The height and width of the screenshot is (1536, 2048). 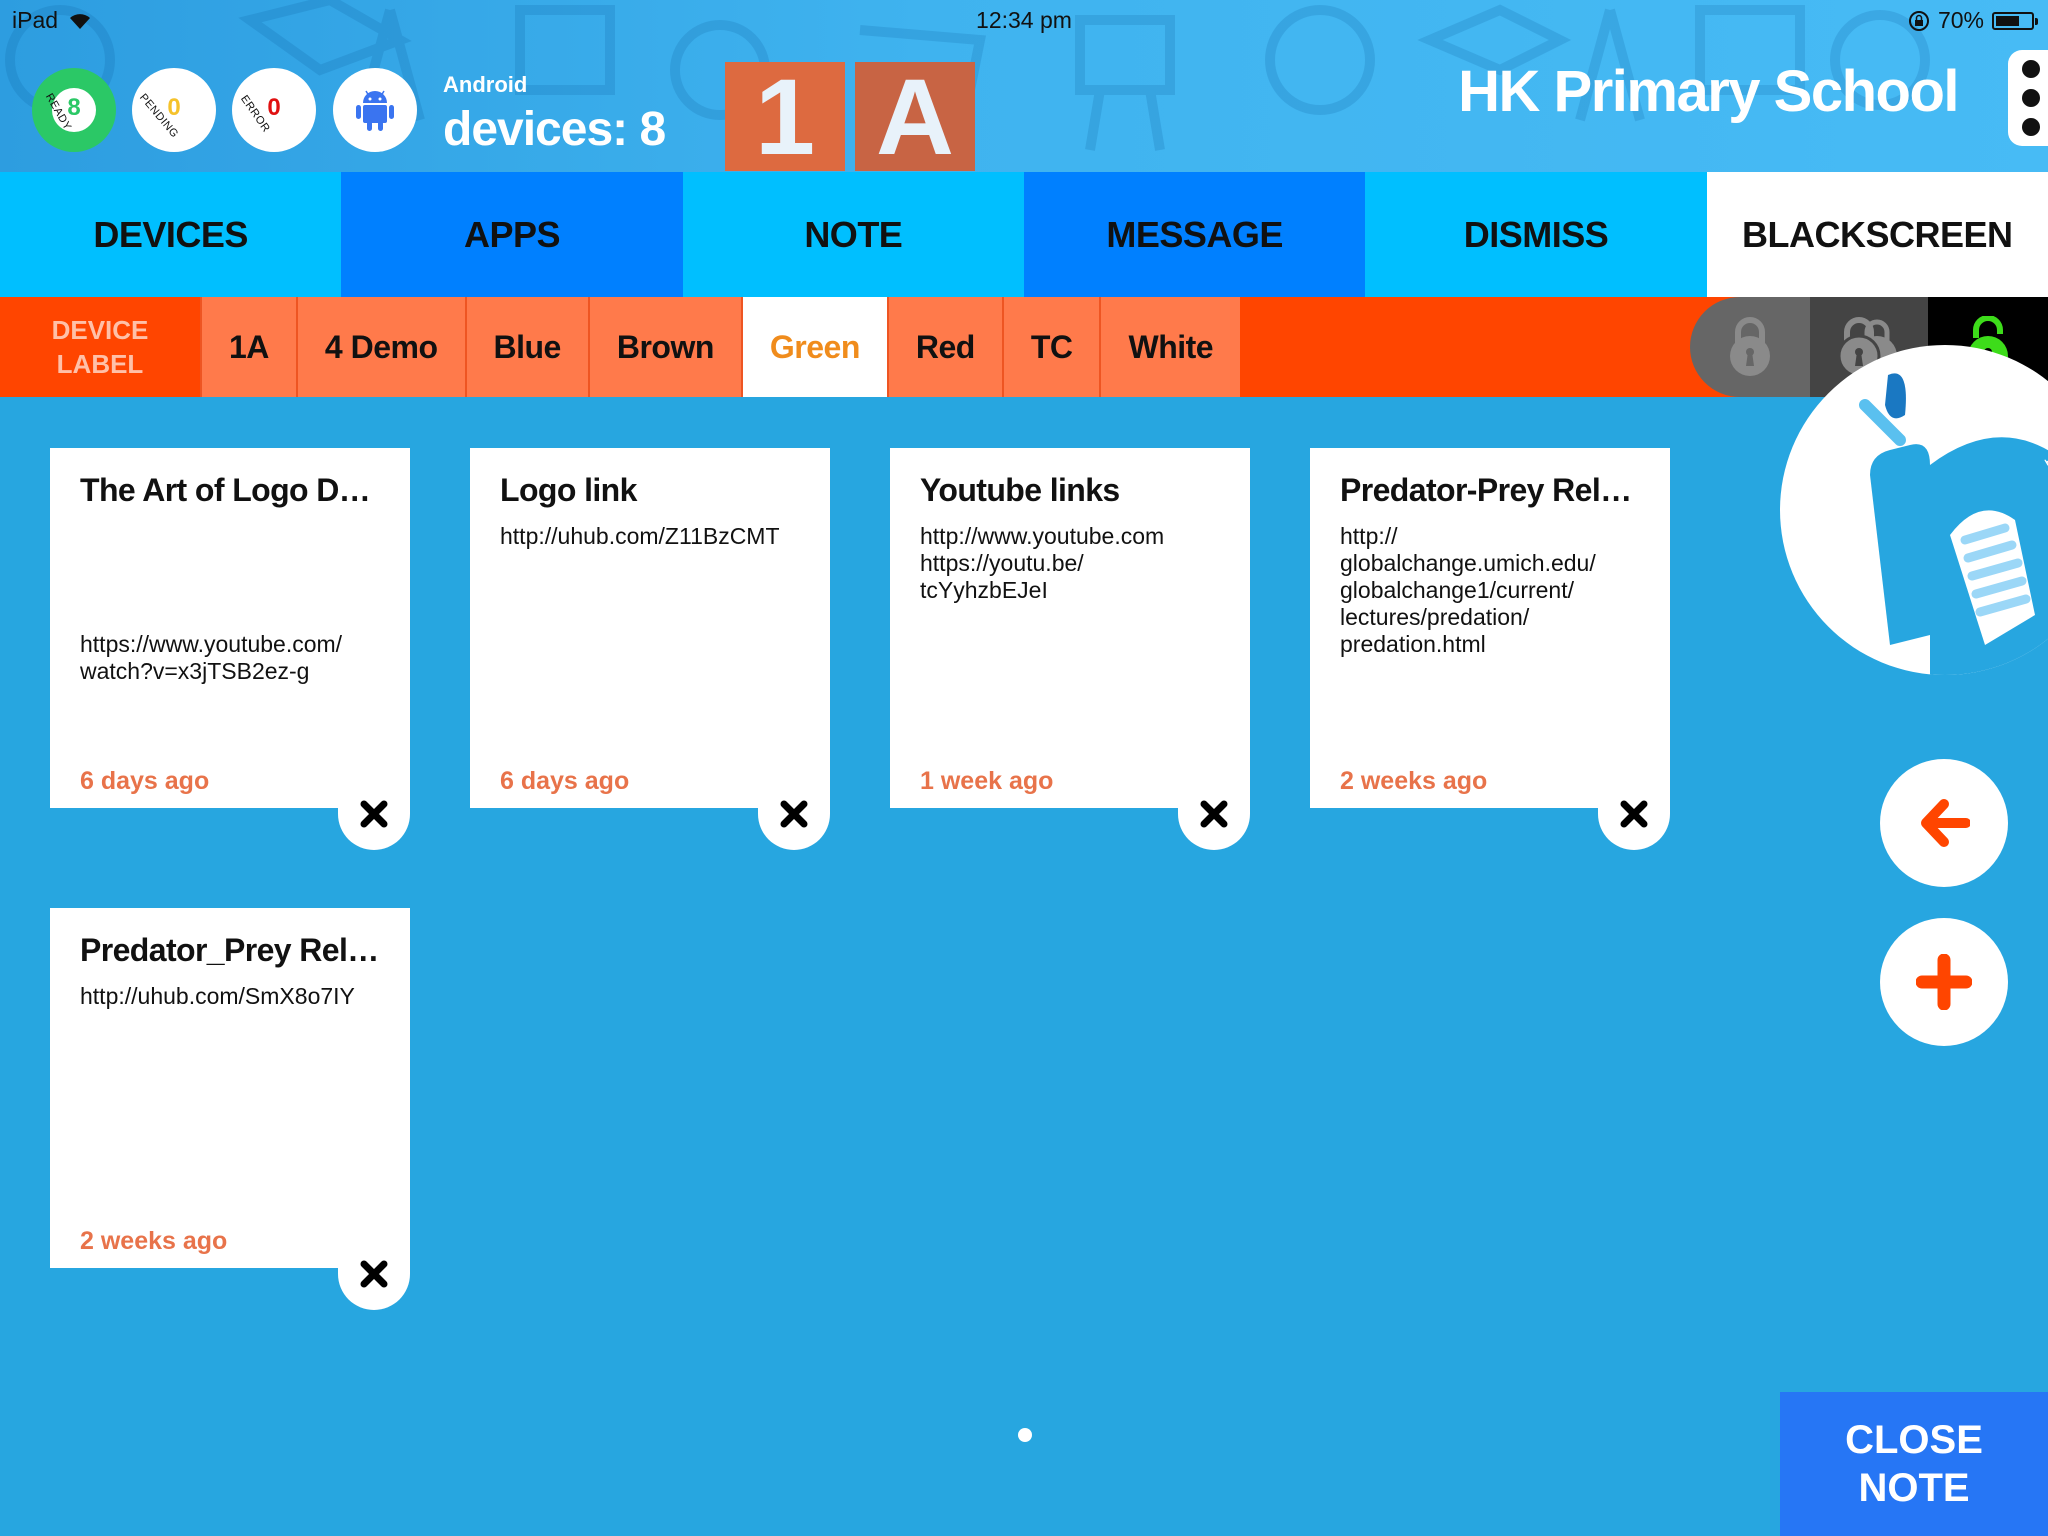 I want to click on ready-count-badge: 8 READY, so click(x=74, y=110).